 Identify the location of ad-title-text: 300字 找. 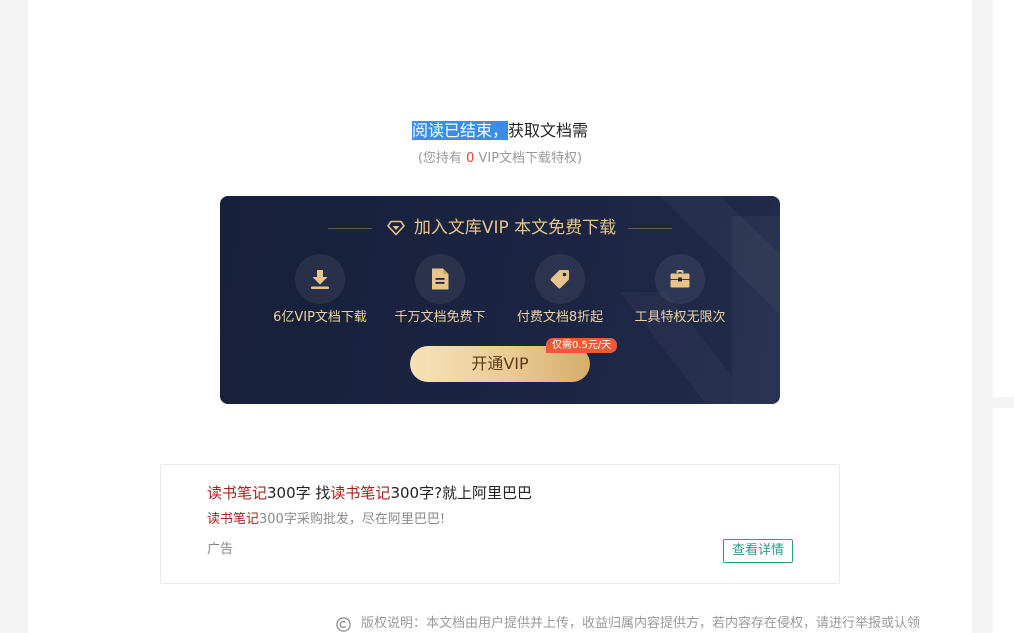
(299, 493).